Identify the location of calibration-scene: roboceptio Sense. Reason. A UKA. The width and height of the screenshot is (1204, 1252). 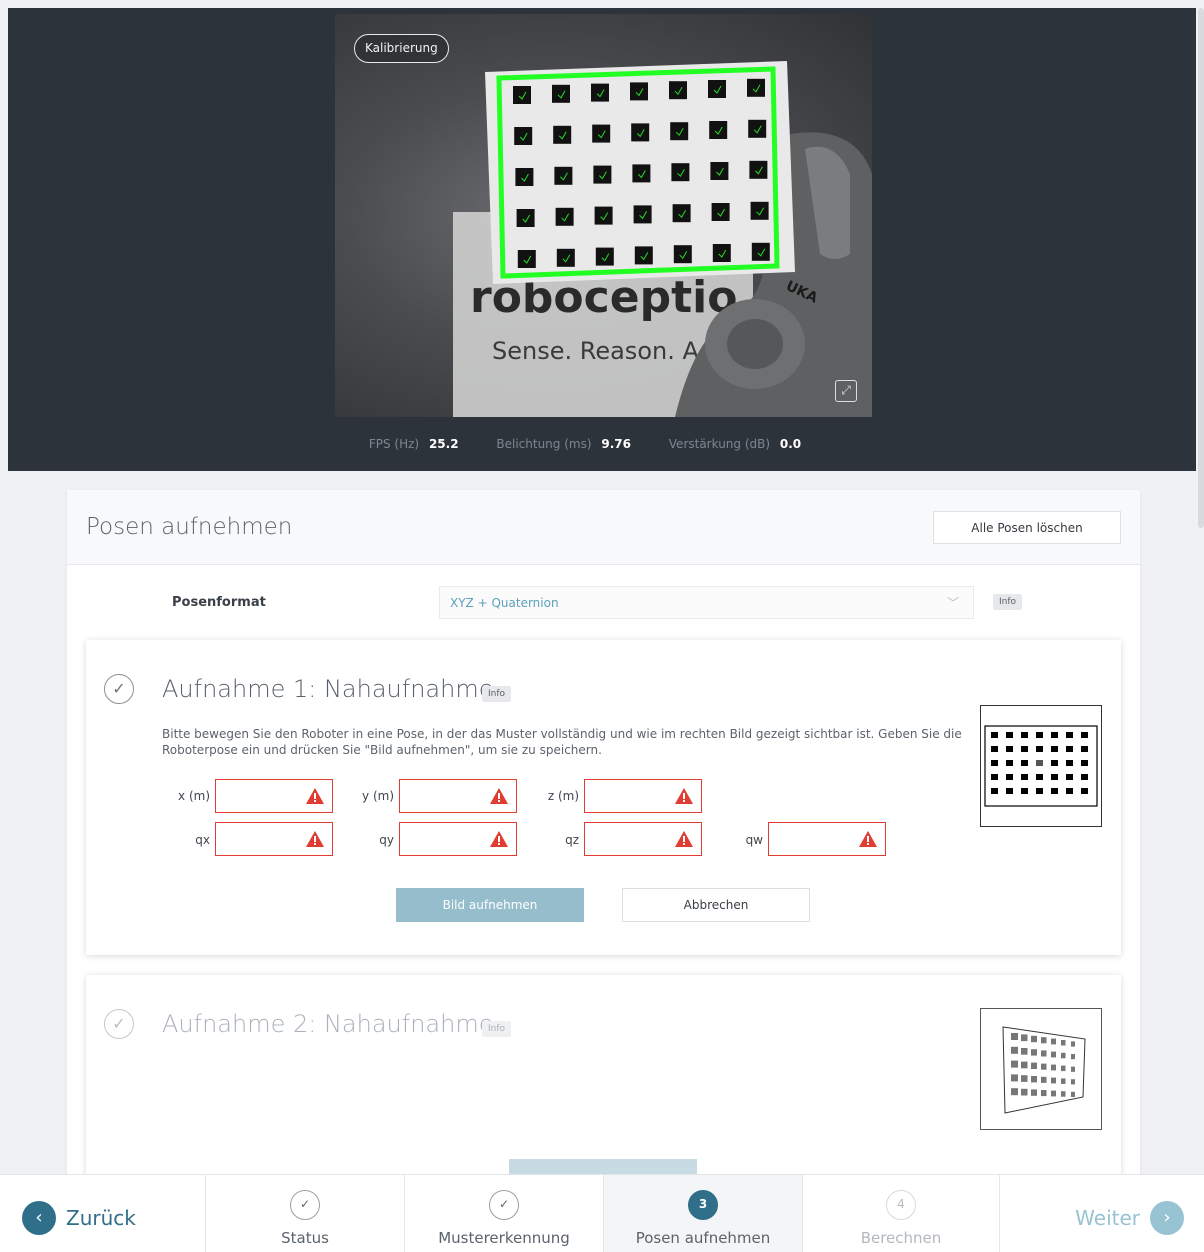
(662, 239).